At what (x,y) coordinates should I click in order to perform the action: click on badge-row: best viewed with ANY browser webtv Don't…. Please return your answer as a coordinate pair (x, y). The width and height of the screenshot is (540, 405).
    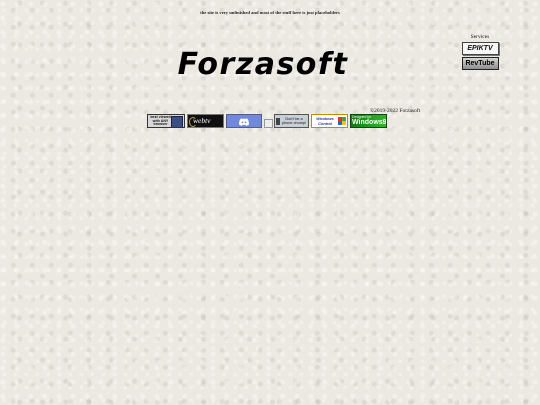
    Looking at the image, I should click on (269, 121).